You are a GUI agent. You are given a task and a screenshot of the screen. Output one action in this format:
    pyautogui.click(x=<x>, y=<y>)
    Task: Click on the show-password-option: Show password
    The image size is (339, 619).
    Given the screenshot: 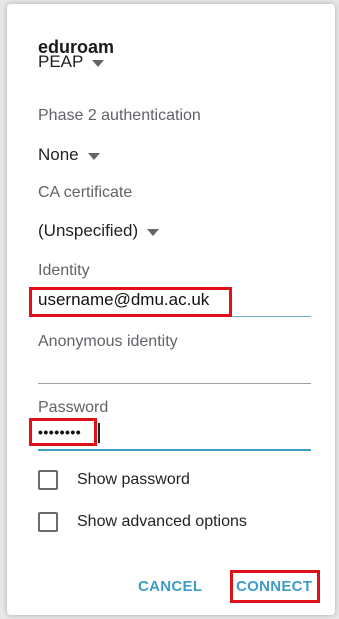 What is the action you would take?
    pyautogui.click(x=114, y=480)
    